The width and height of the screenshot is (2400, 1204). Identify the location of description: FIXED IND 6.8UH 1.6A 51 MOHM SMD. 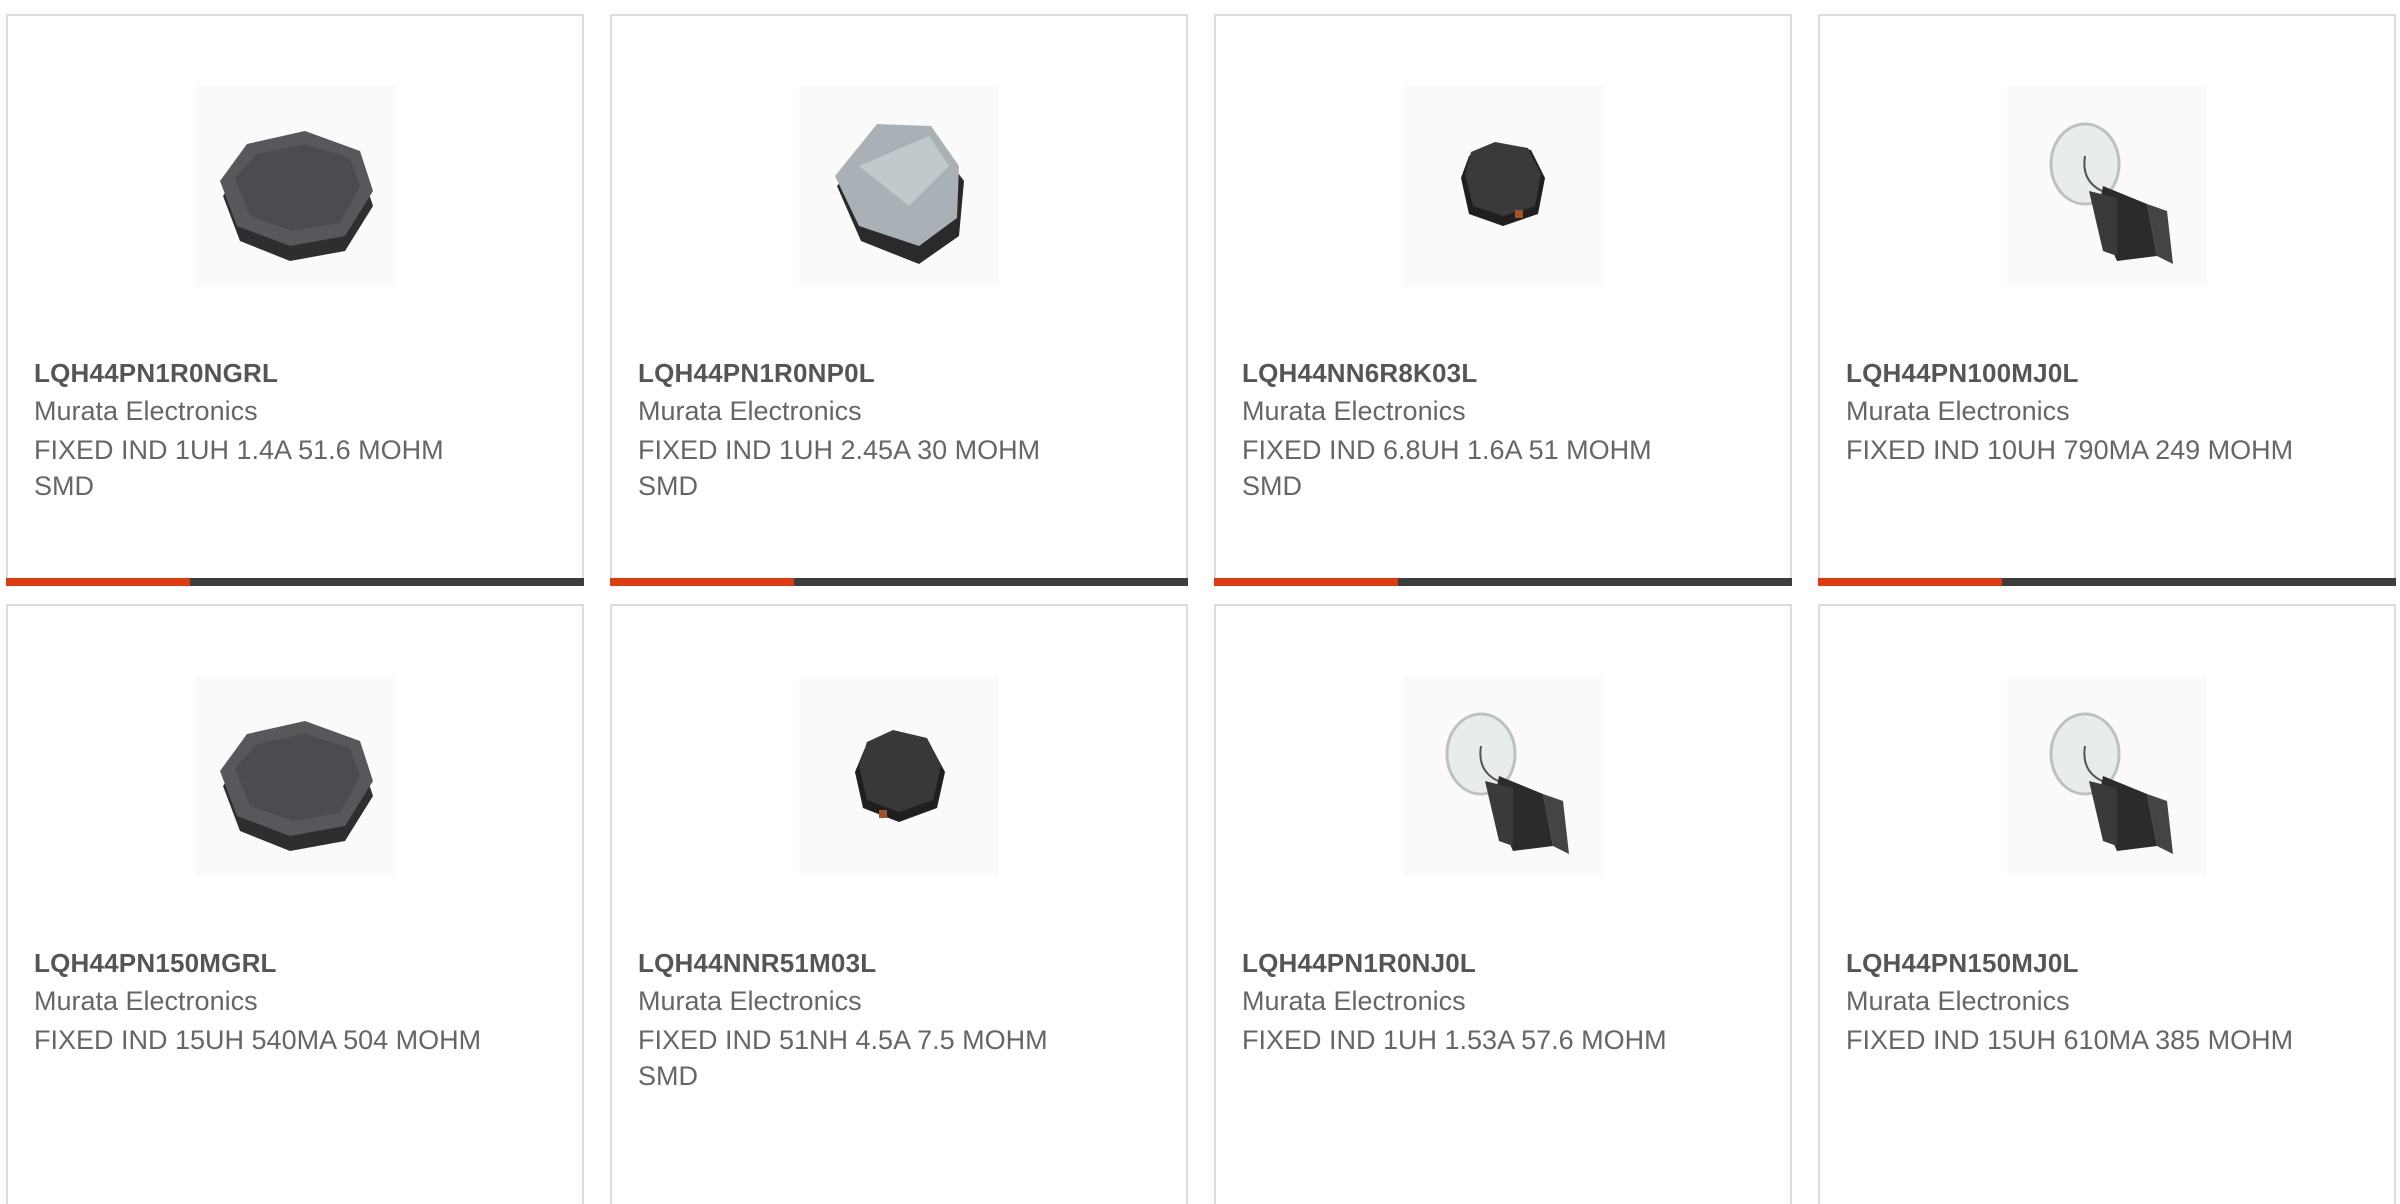
(1447, 468).